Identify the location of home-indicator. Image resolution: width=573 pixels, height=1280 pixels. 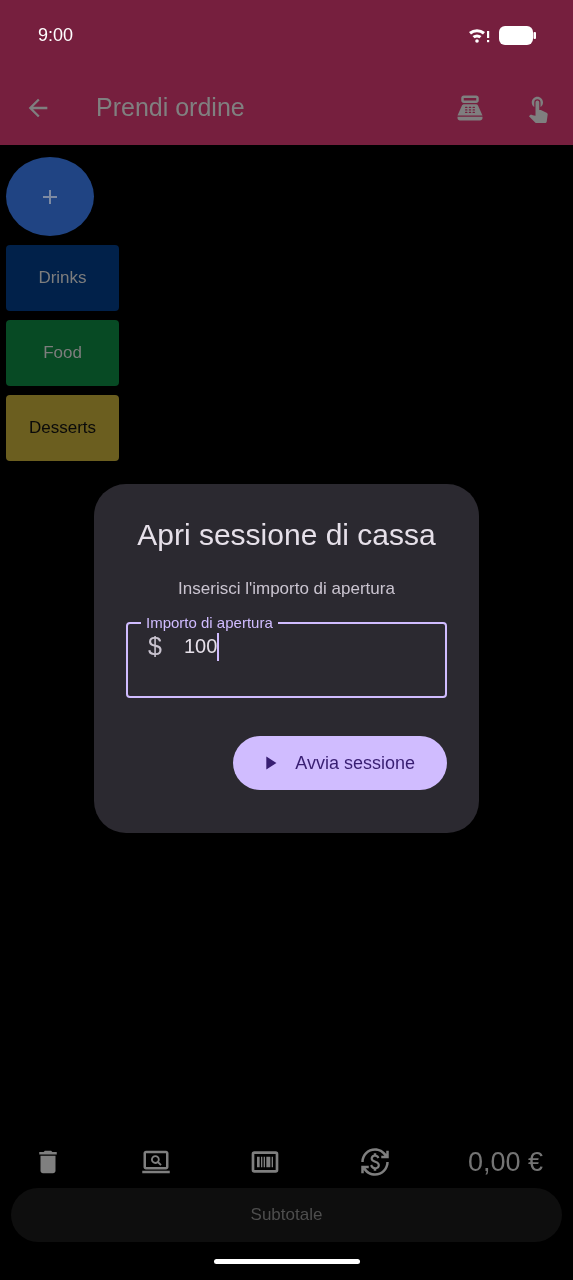
(286, 1261).